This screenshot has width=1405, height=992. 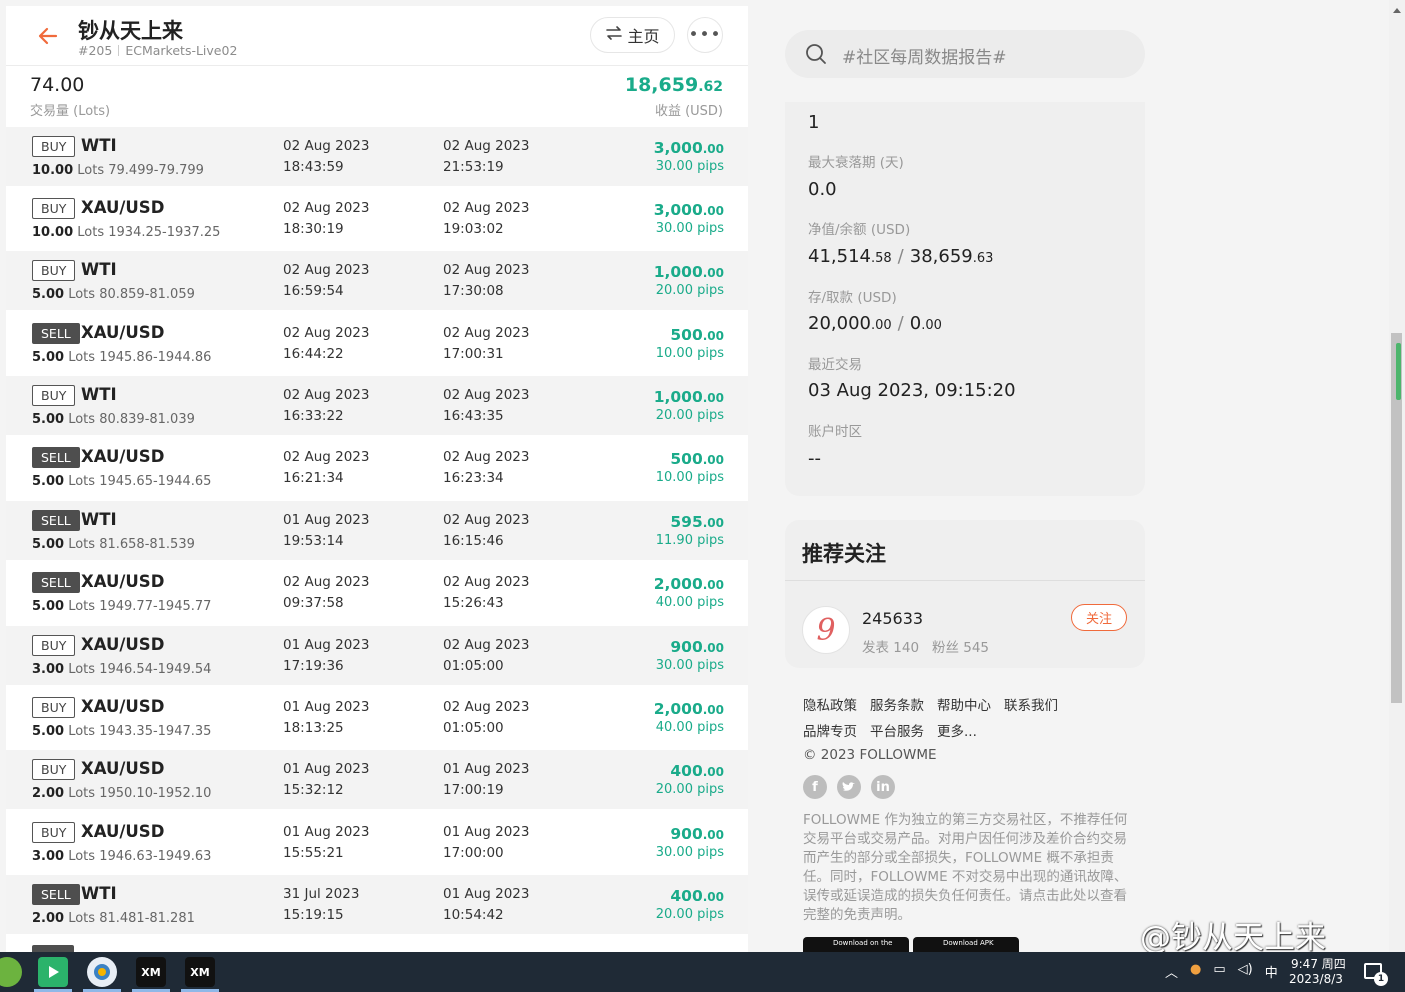 What do you see at coordinates (313, 291) in the screenshot?
I see `trade-open-time: 16:59:54` at bounding box center [313, 291].